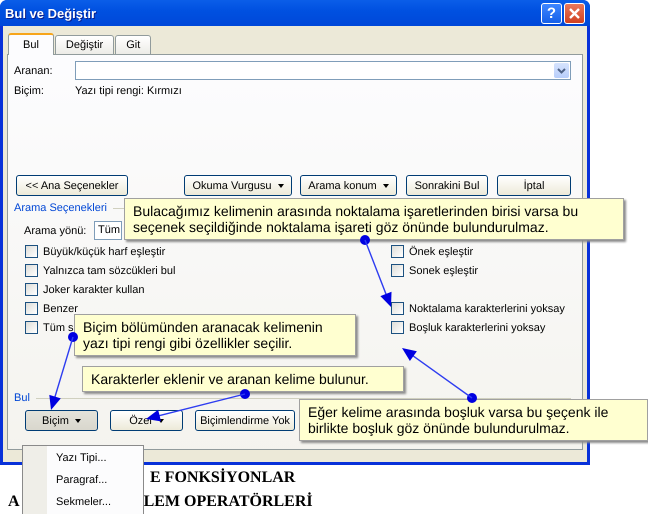 This screenshot has width=648, height=514. What do you see at coordinates (50, 13) in the screenshot?
I see `window-title: Bul ve Değiştir` at bounding box center [50, 13].